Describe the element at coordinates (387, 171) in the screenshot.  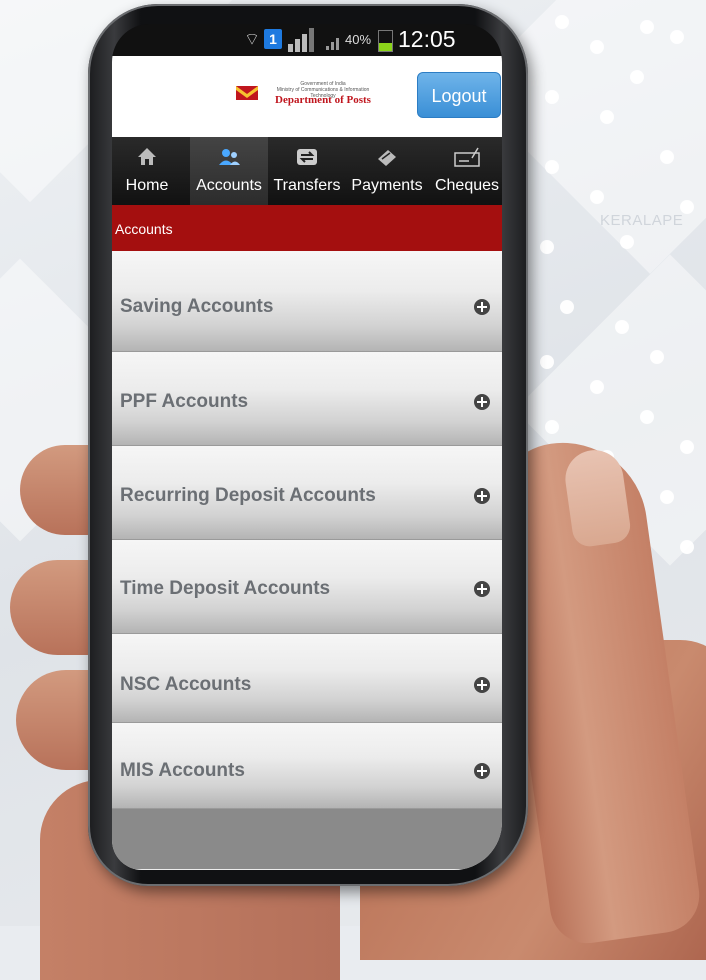
I see `nav-payments: Payments` at that location.